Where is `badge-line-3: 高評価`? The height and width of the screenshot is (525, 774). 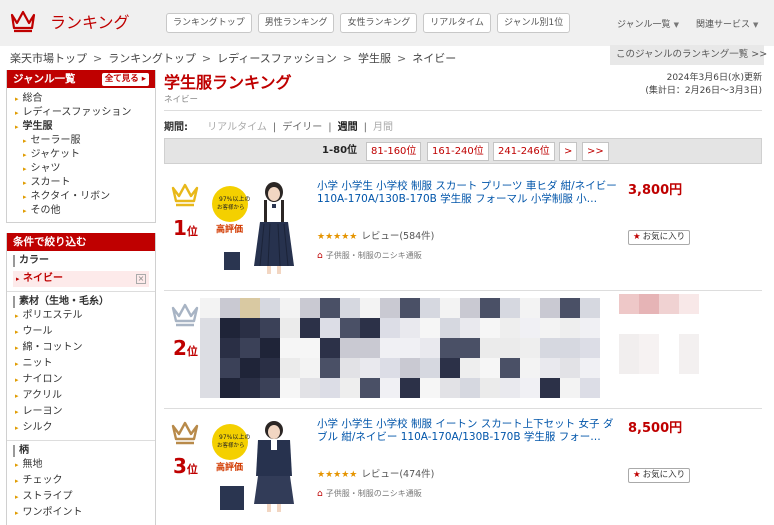 badge-line-3: 高評価 is located at coordinates (229, 467).